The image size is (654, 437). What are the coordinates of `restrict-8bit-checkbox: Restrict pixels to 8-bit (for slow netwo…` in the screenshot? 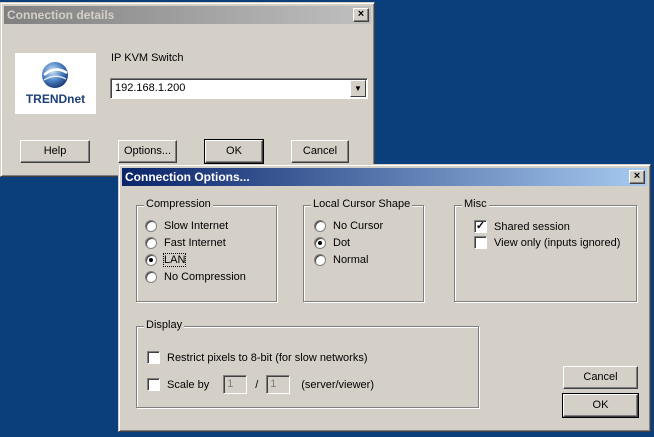 It's located at (257, 357).